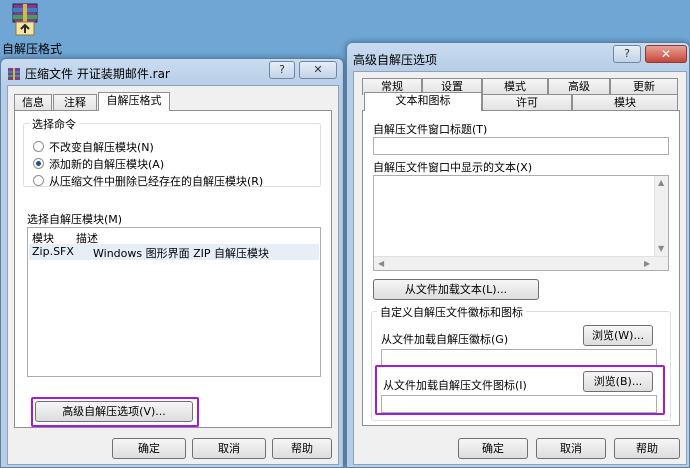 This screenshot has height=468, width=690. I want to click on rar-icon, so click(14, 74).